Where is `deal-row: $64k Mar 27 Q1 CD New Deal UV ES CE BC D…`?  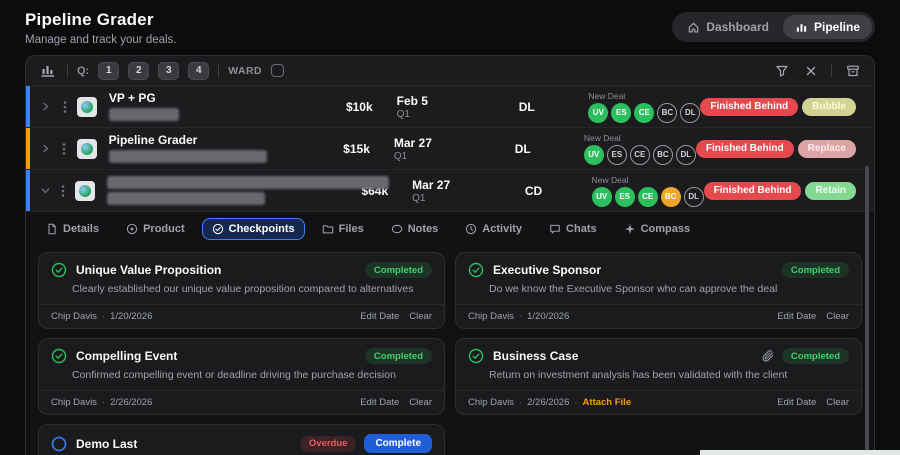
deal-row: $64k Mar 27 Q1 CD New Deal UV ES CE BC D… is located at coordinates (450, 191).